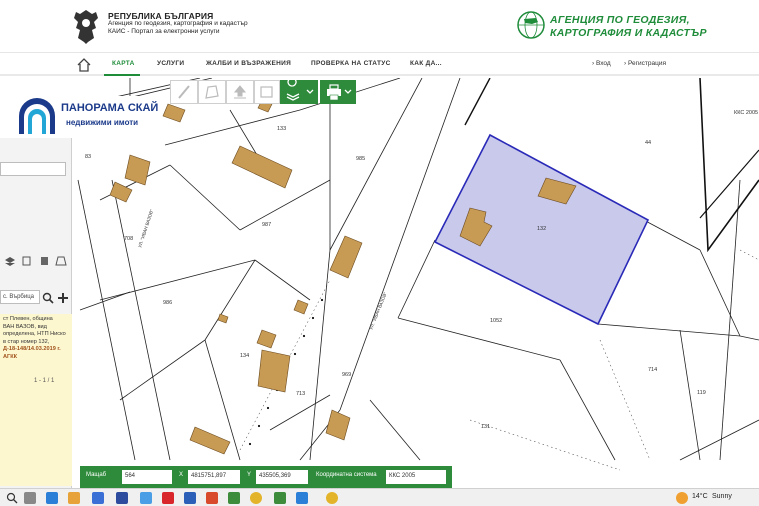 This screenshot has height=506, width=759. I want to click on x-coordinate-field: 4815751,897, so click(214, 477).